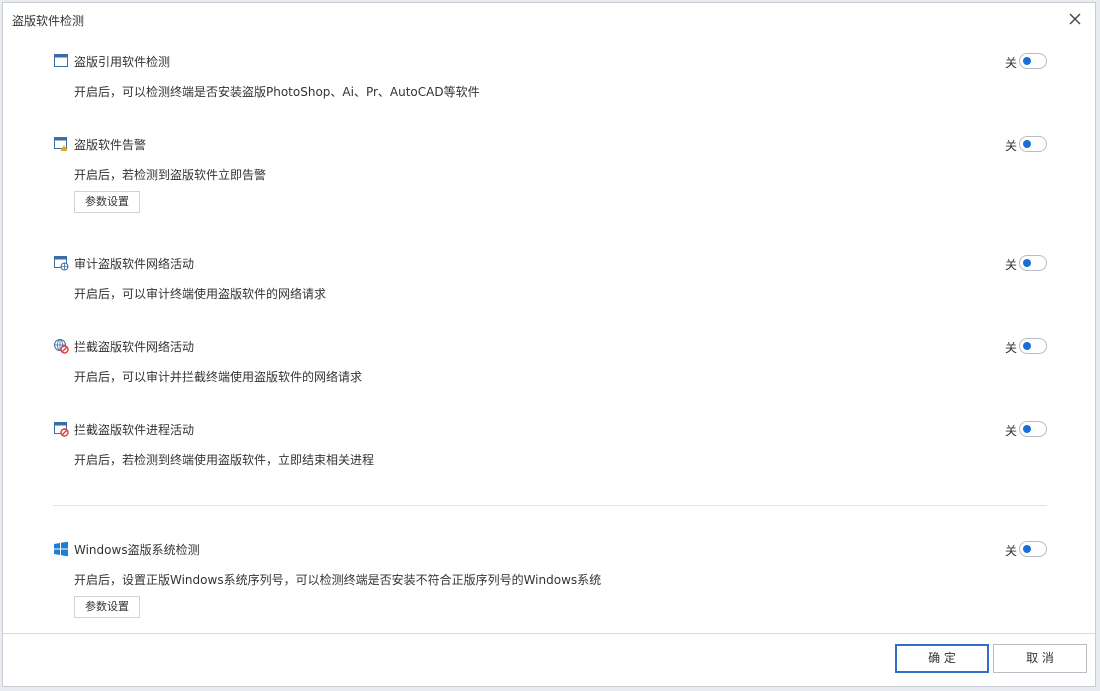 The height and width of the screenshot is (691, 1100). What do you see at coordinates (61, 429) in the screenshot?
I see `window-block-icon` at bounding box center [61, 429].